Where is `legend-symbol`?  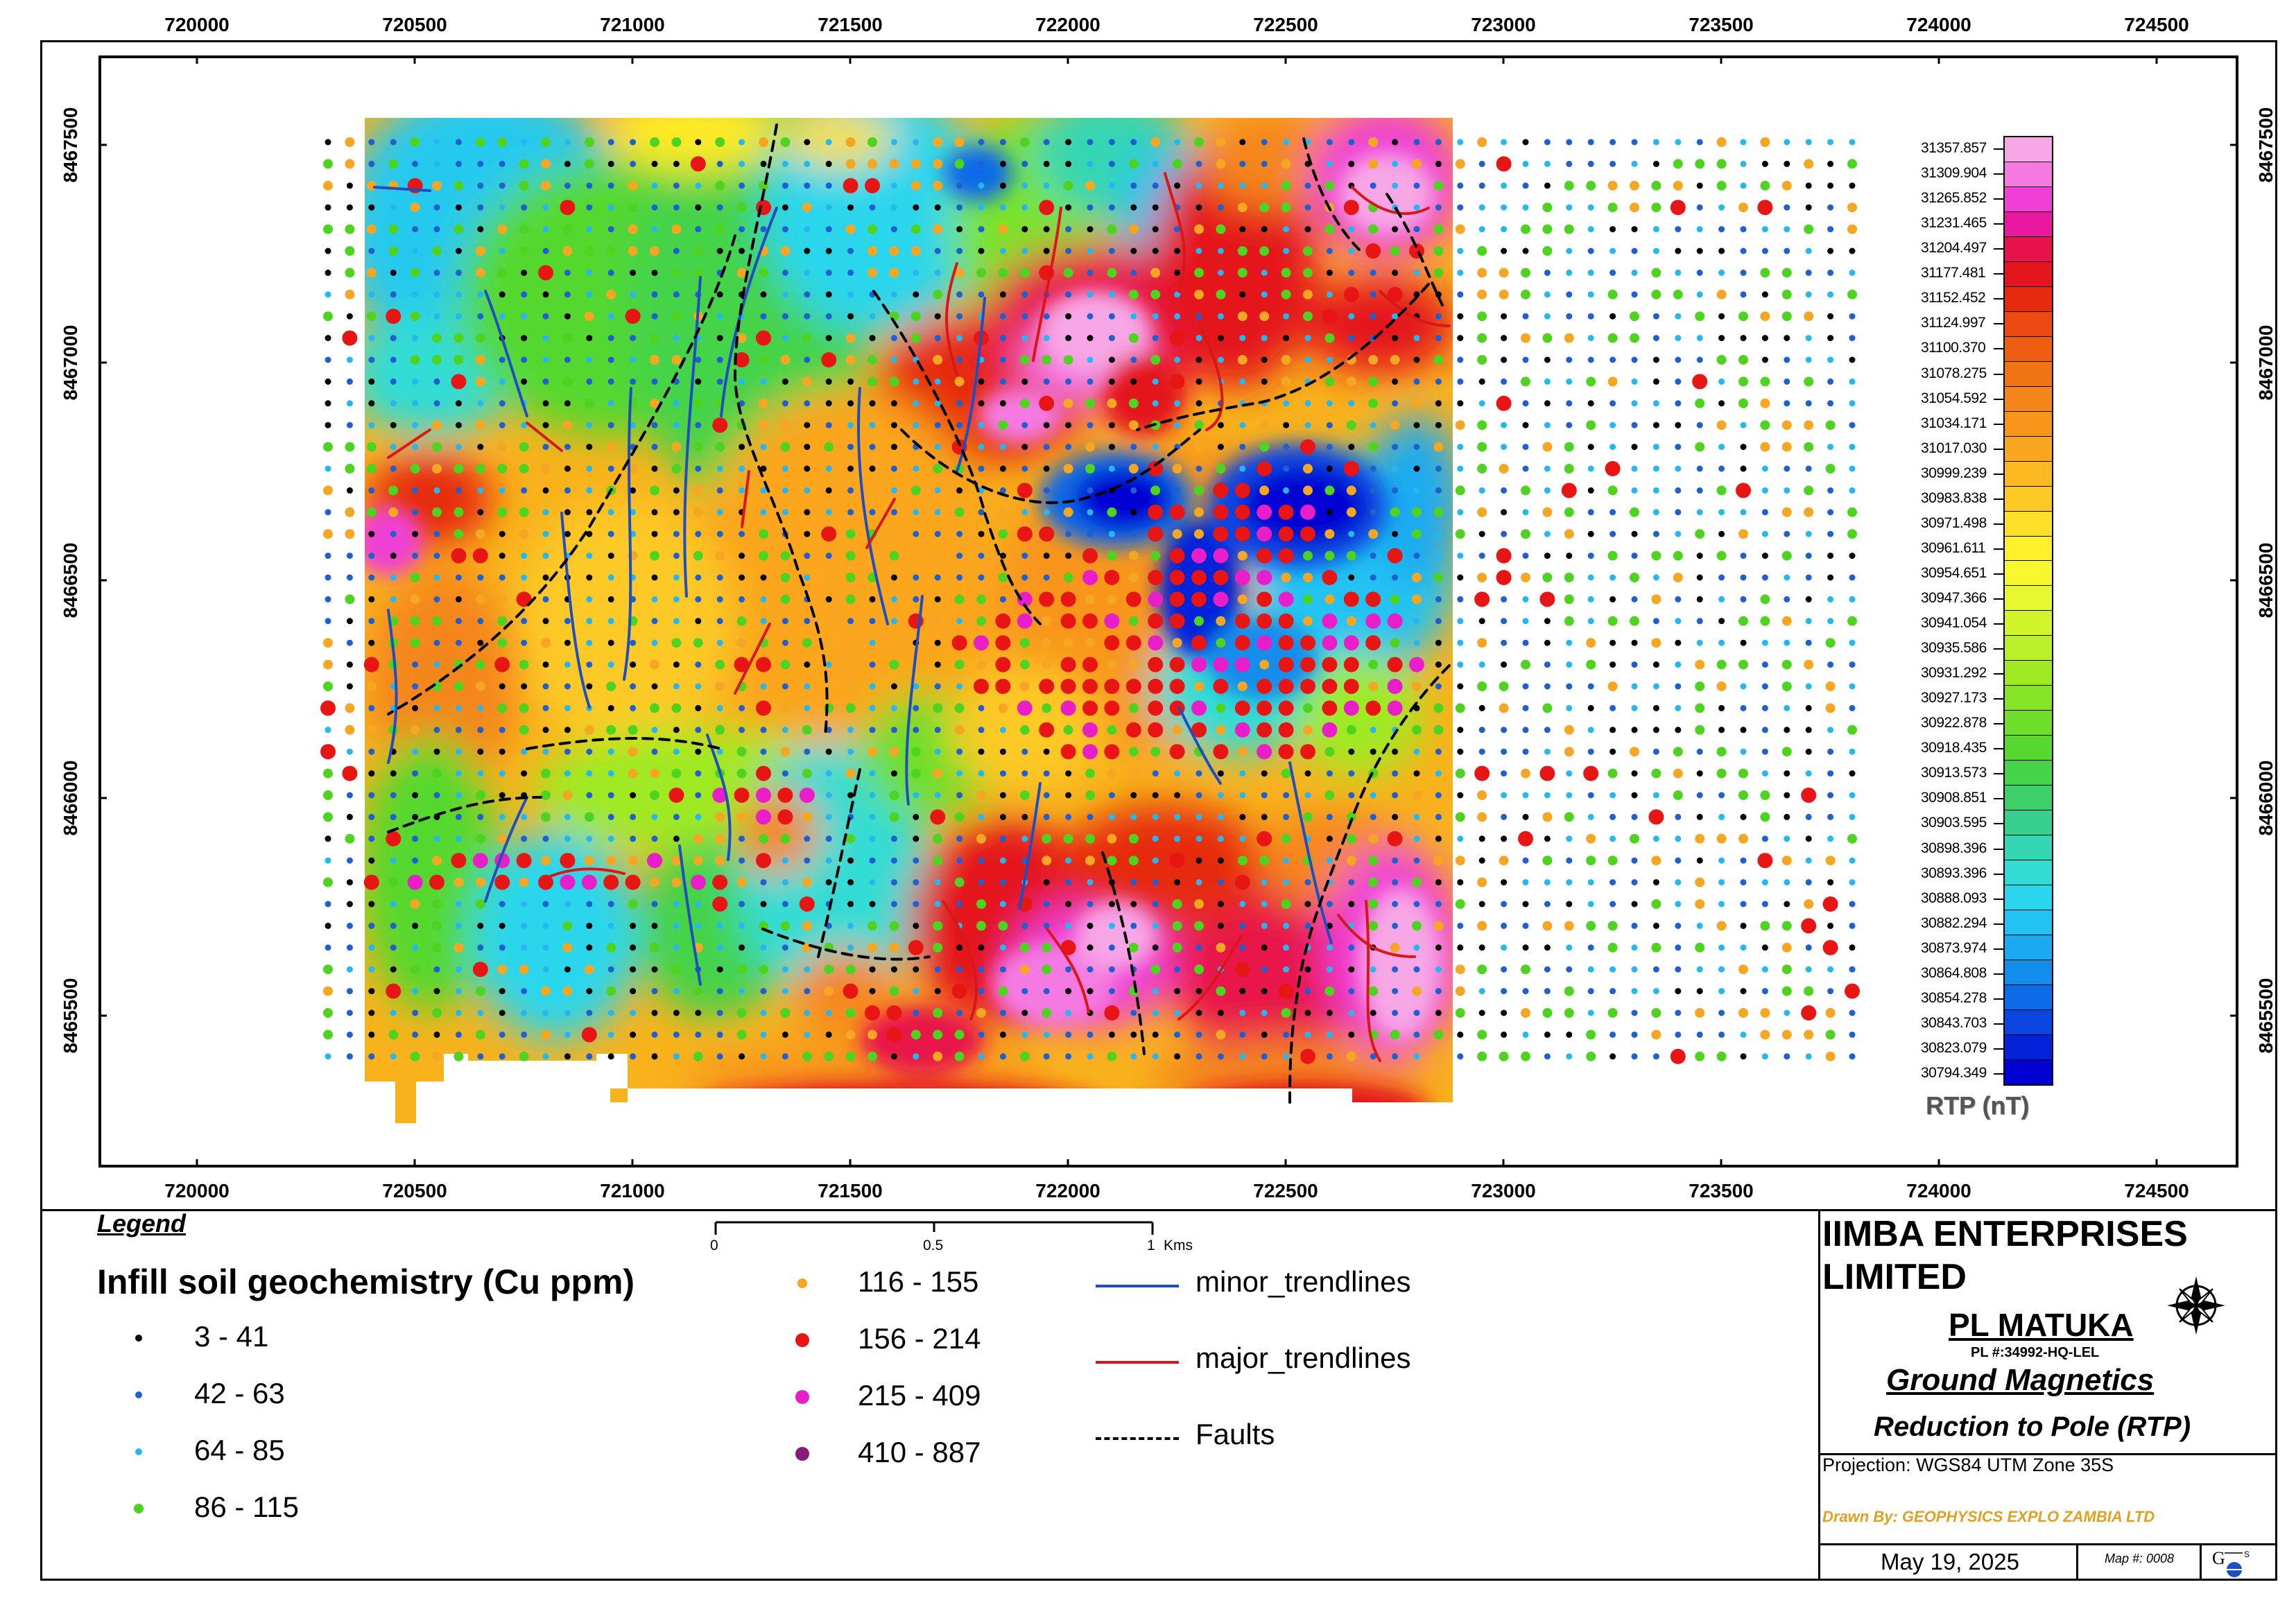 legend-symbol is located at coordinates (138, 1451).